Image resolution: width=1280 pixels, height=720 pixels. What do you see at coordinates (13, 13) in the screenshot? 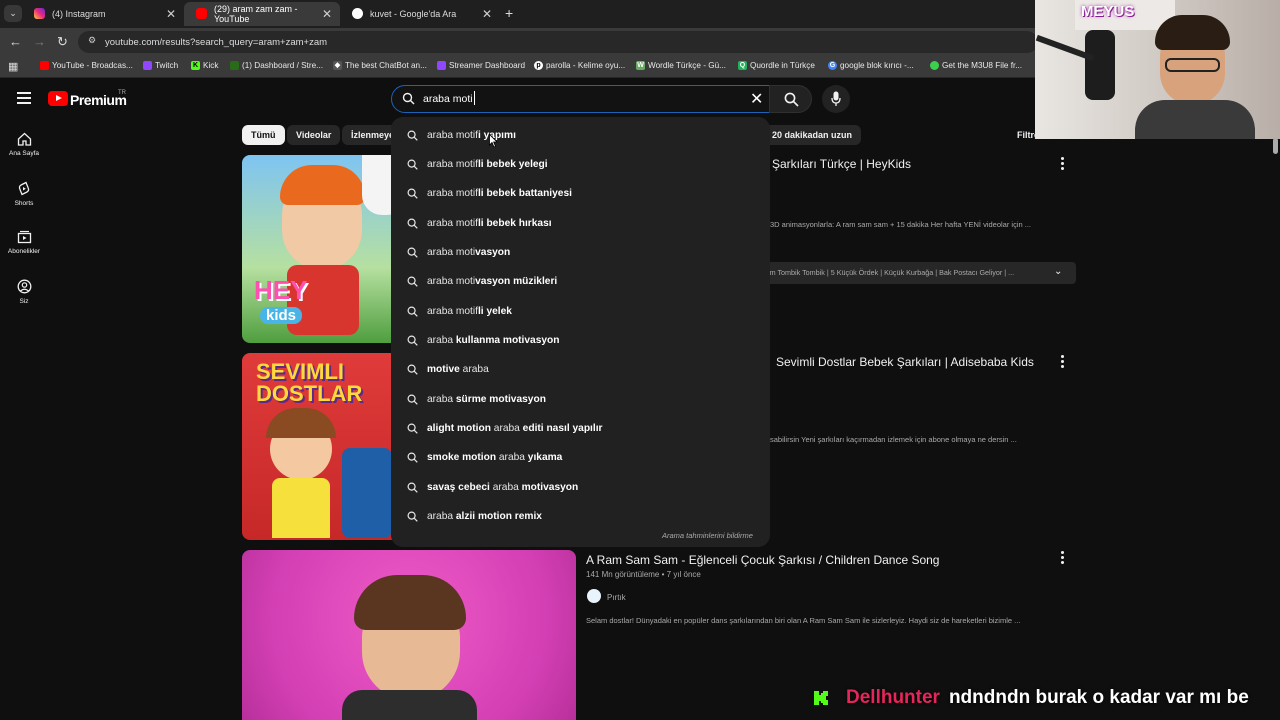
I see `tab-search-menu-button: ⌄` at bounding box center [13, 13].